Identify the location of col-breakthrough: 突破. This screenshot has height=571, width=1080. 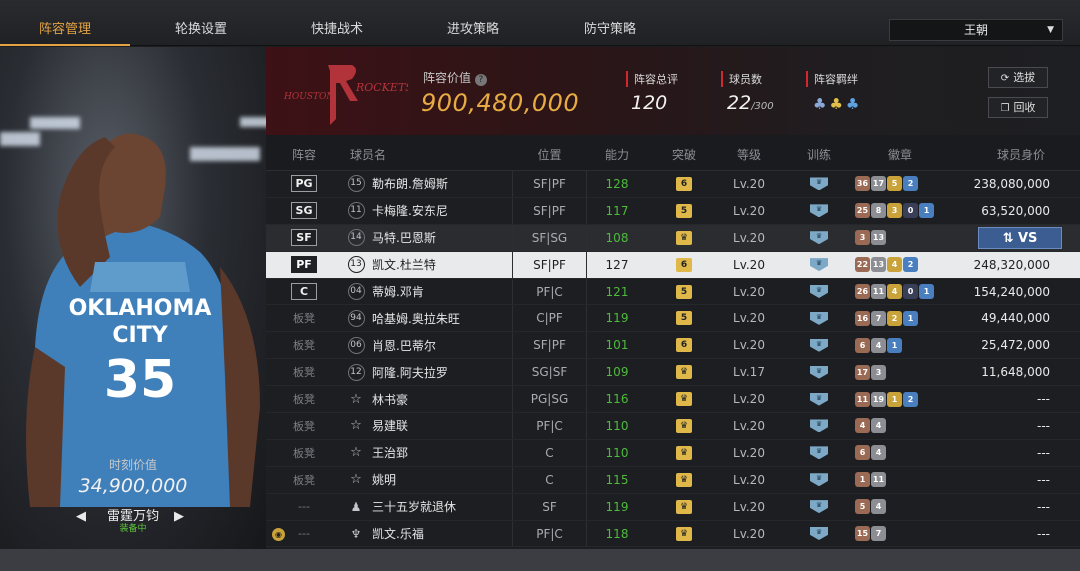
(683, 155).